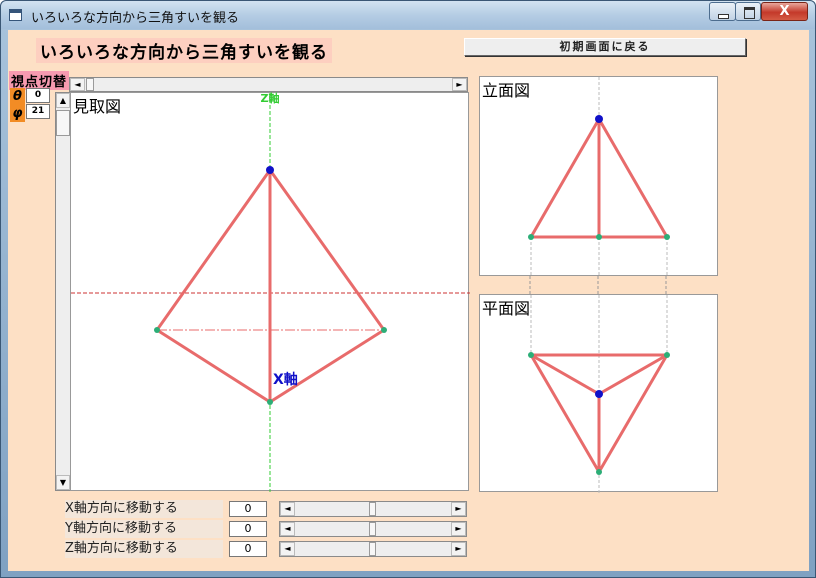 This screenshot has height=578, width=816. Describe the element at coordinates (248, 509) in the screenshot. I see `move-x-value: 0` at that location.